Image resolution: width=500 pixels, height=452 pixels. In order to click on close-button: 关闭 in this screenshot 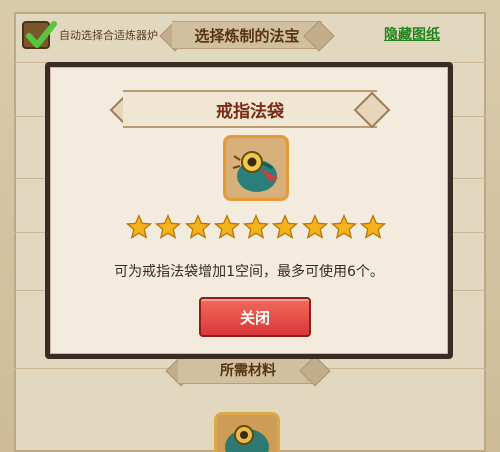, I will do `click(255, 317)`.